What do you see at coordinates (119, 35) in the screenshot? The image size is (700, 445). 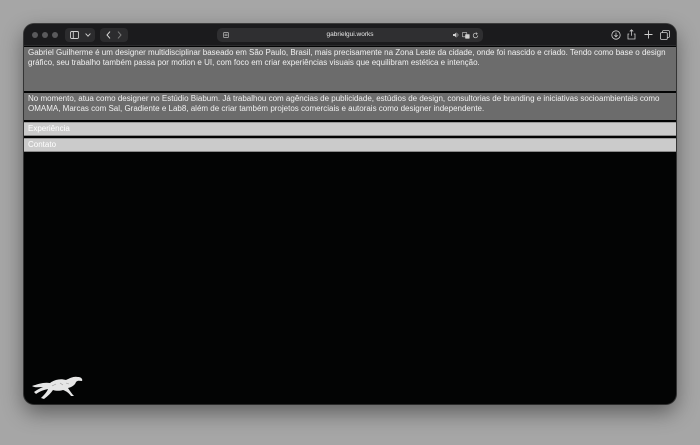 I see `forward-icon` at bounding box center [119, 35].